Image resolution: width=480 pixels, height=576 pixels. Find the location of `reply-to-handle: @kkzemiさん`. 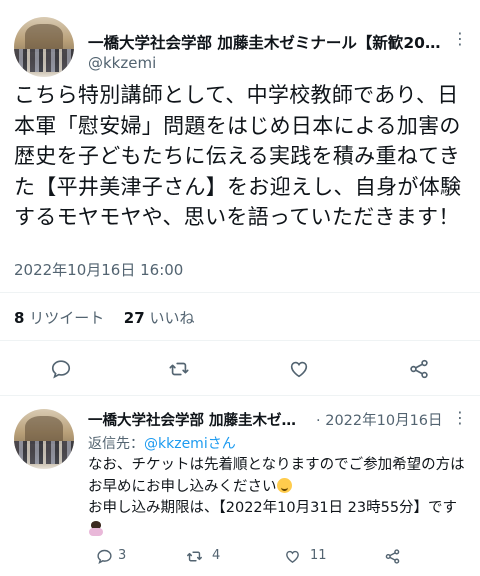

reply-to-handle: @kkzemiさん is located at coordinates (190, 444).